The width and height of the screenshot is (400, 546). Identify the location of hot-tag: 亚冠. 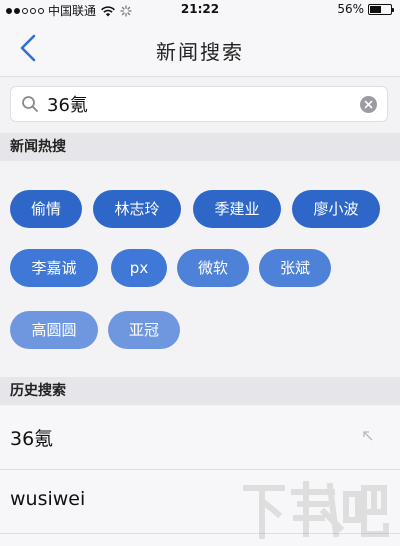
(144, 330).